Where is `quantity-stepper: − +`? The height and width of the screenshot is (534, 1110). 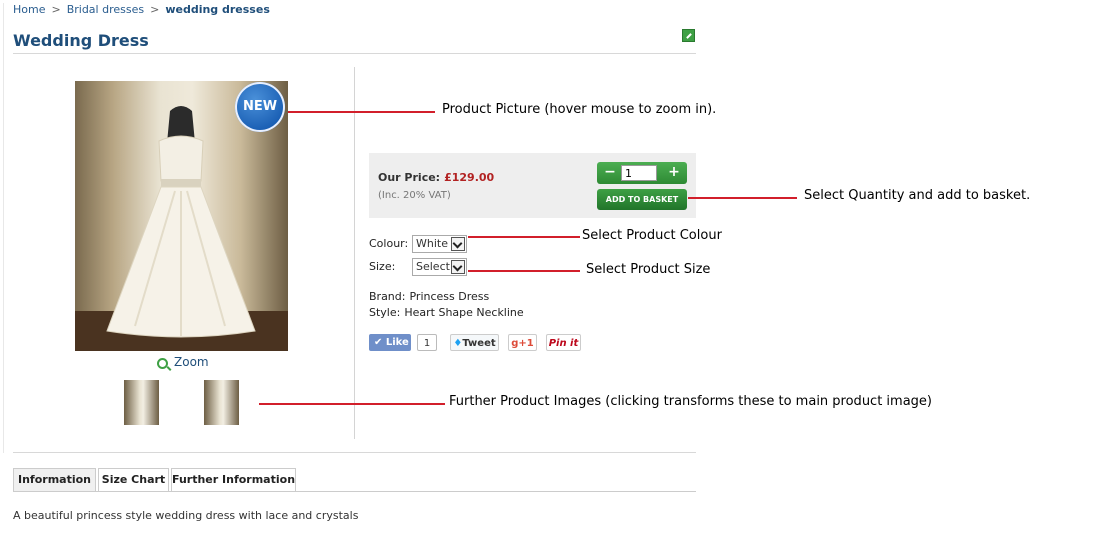 quantity-stepper: − + is located at coordinates (642, 173).